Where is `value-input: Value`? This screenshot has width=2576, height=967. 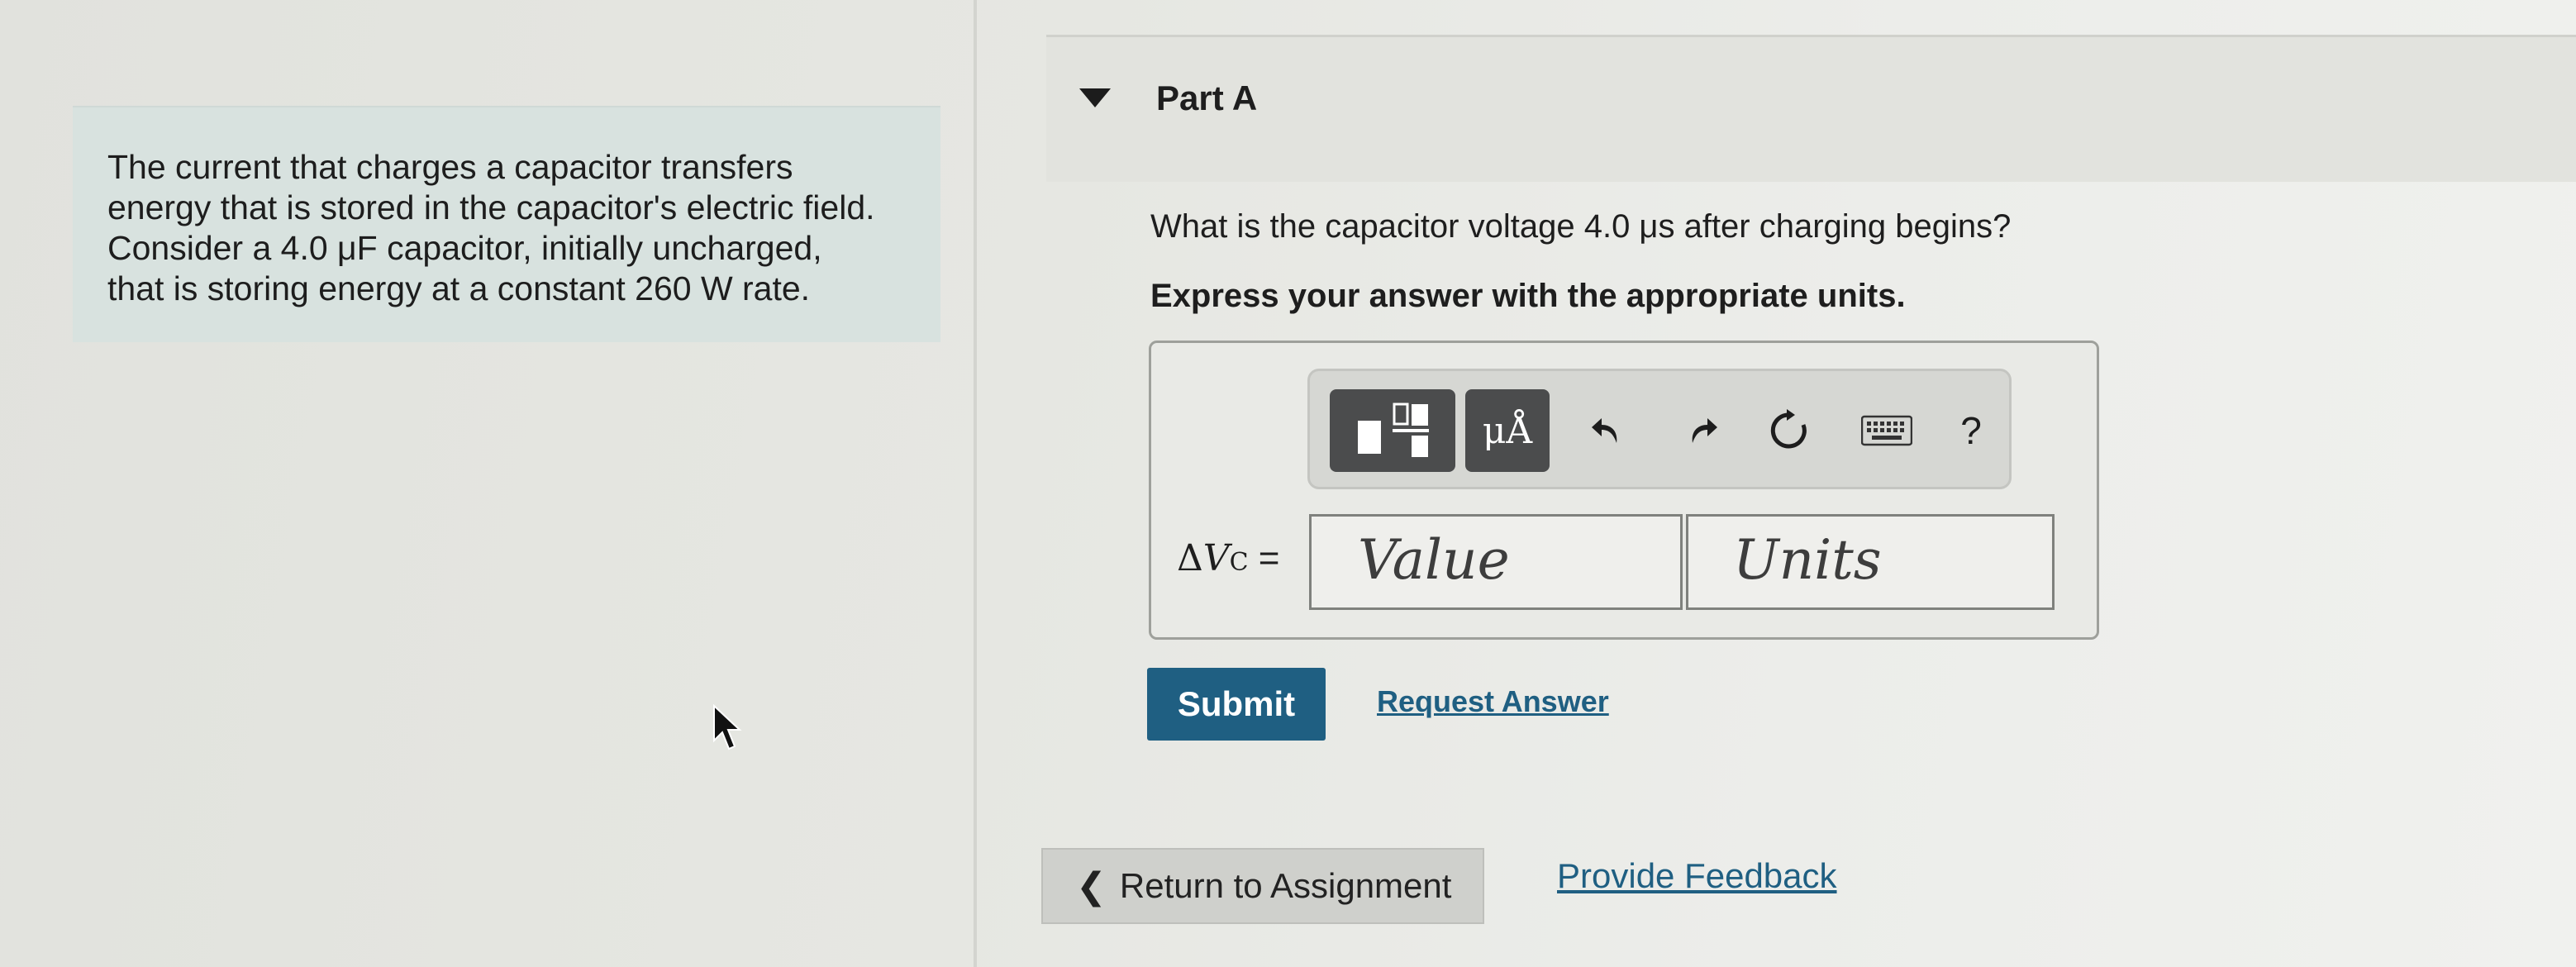 value-input: Value is located at coordinates (1496, 562).